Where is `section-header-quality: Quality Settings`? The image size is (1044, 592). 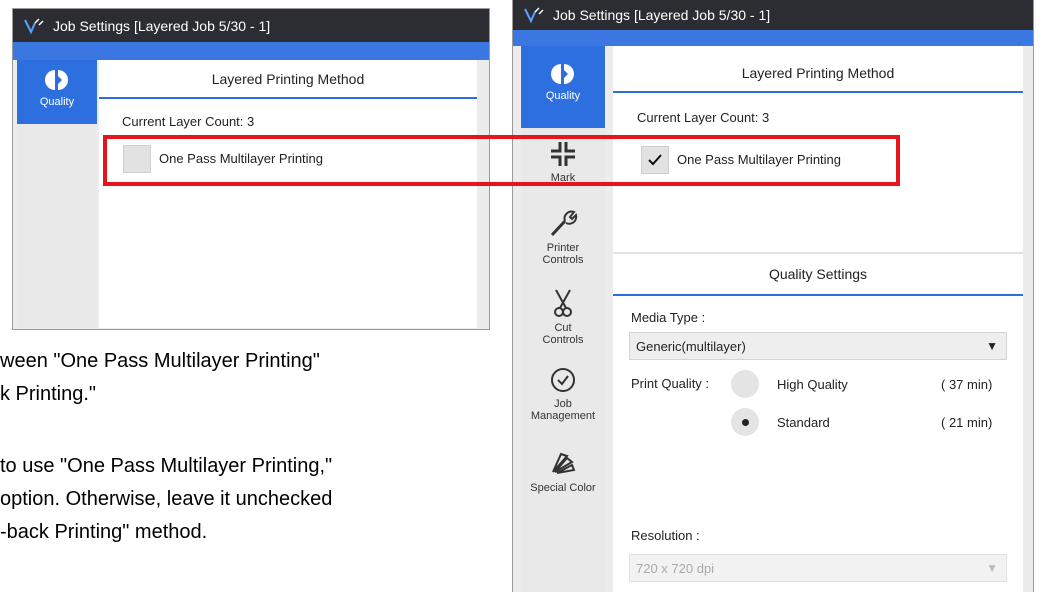 section-header-quality: Quality Settings is located at coordinates (818, 275).